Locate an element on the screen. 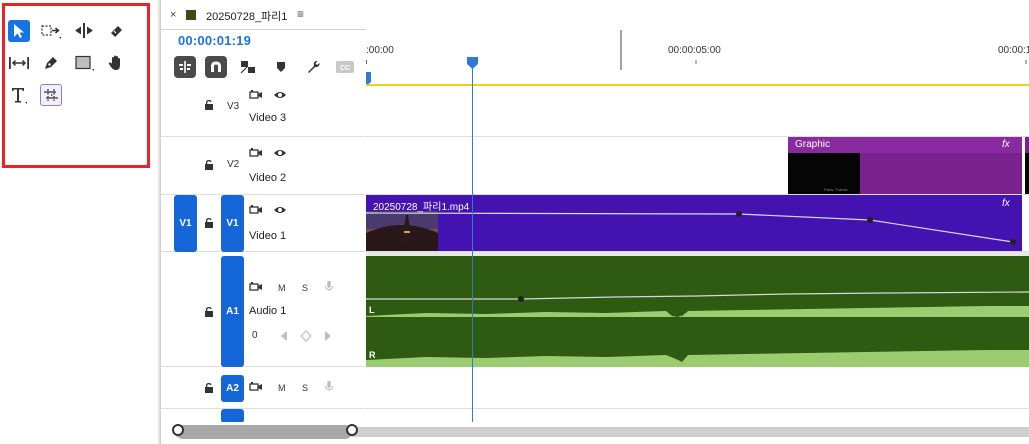 The height and width of the screenshot is (444, 1029). track-header-v3: V3 Video 3 is located at coordinates (263, 111).